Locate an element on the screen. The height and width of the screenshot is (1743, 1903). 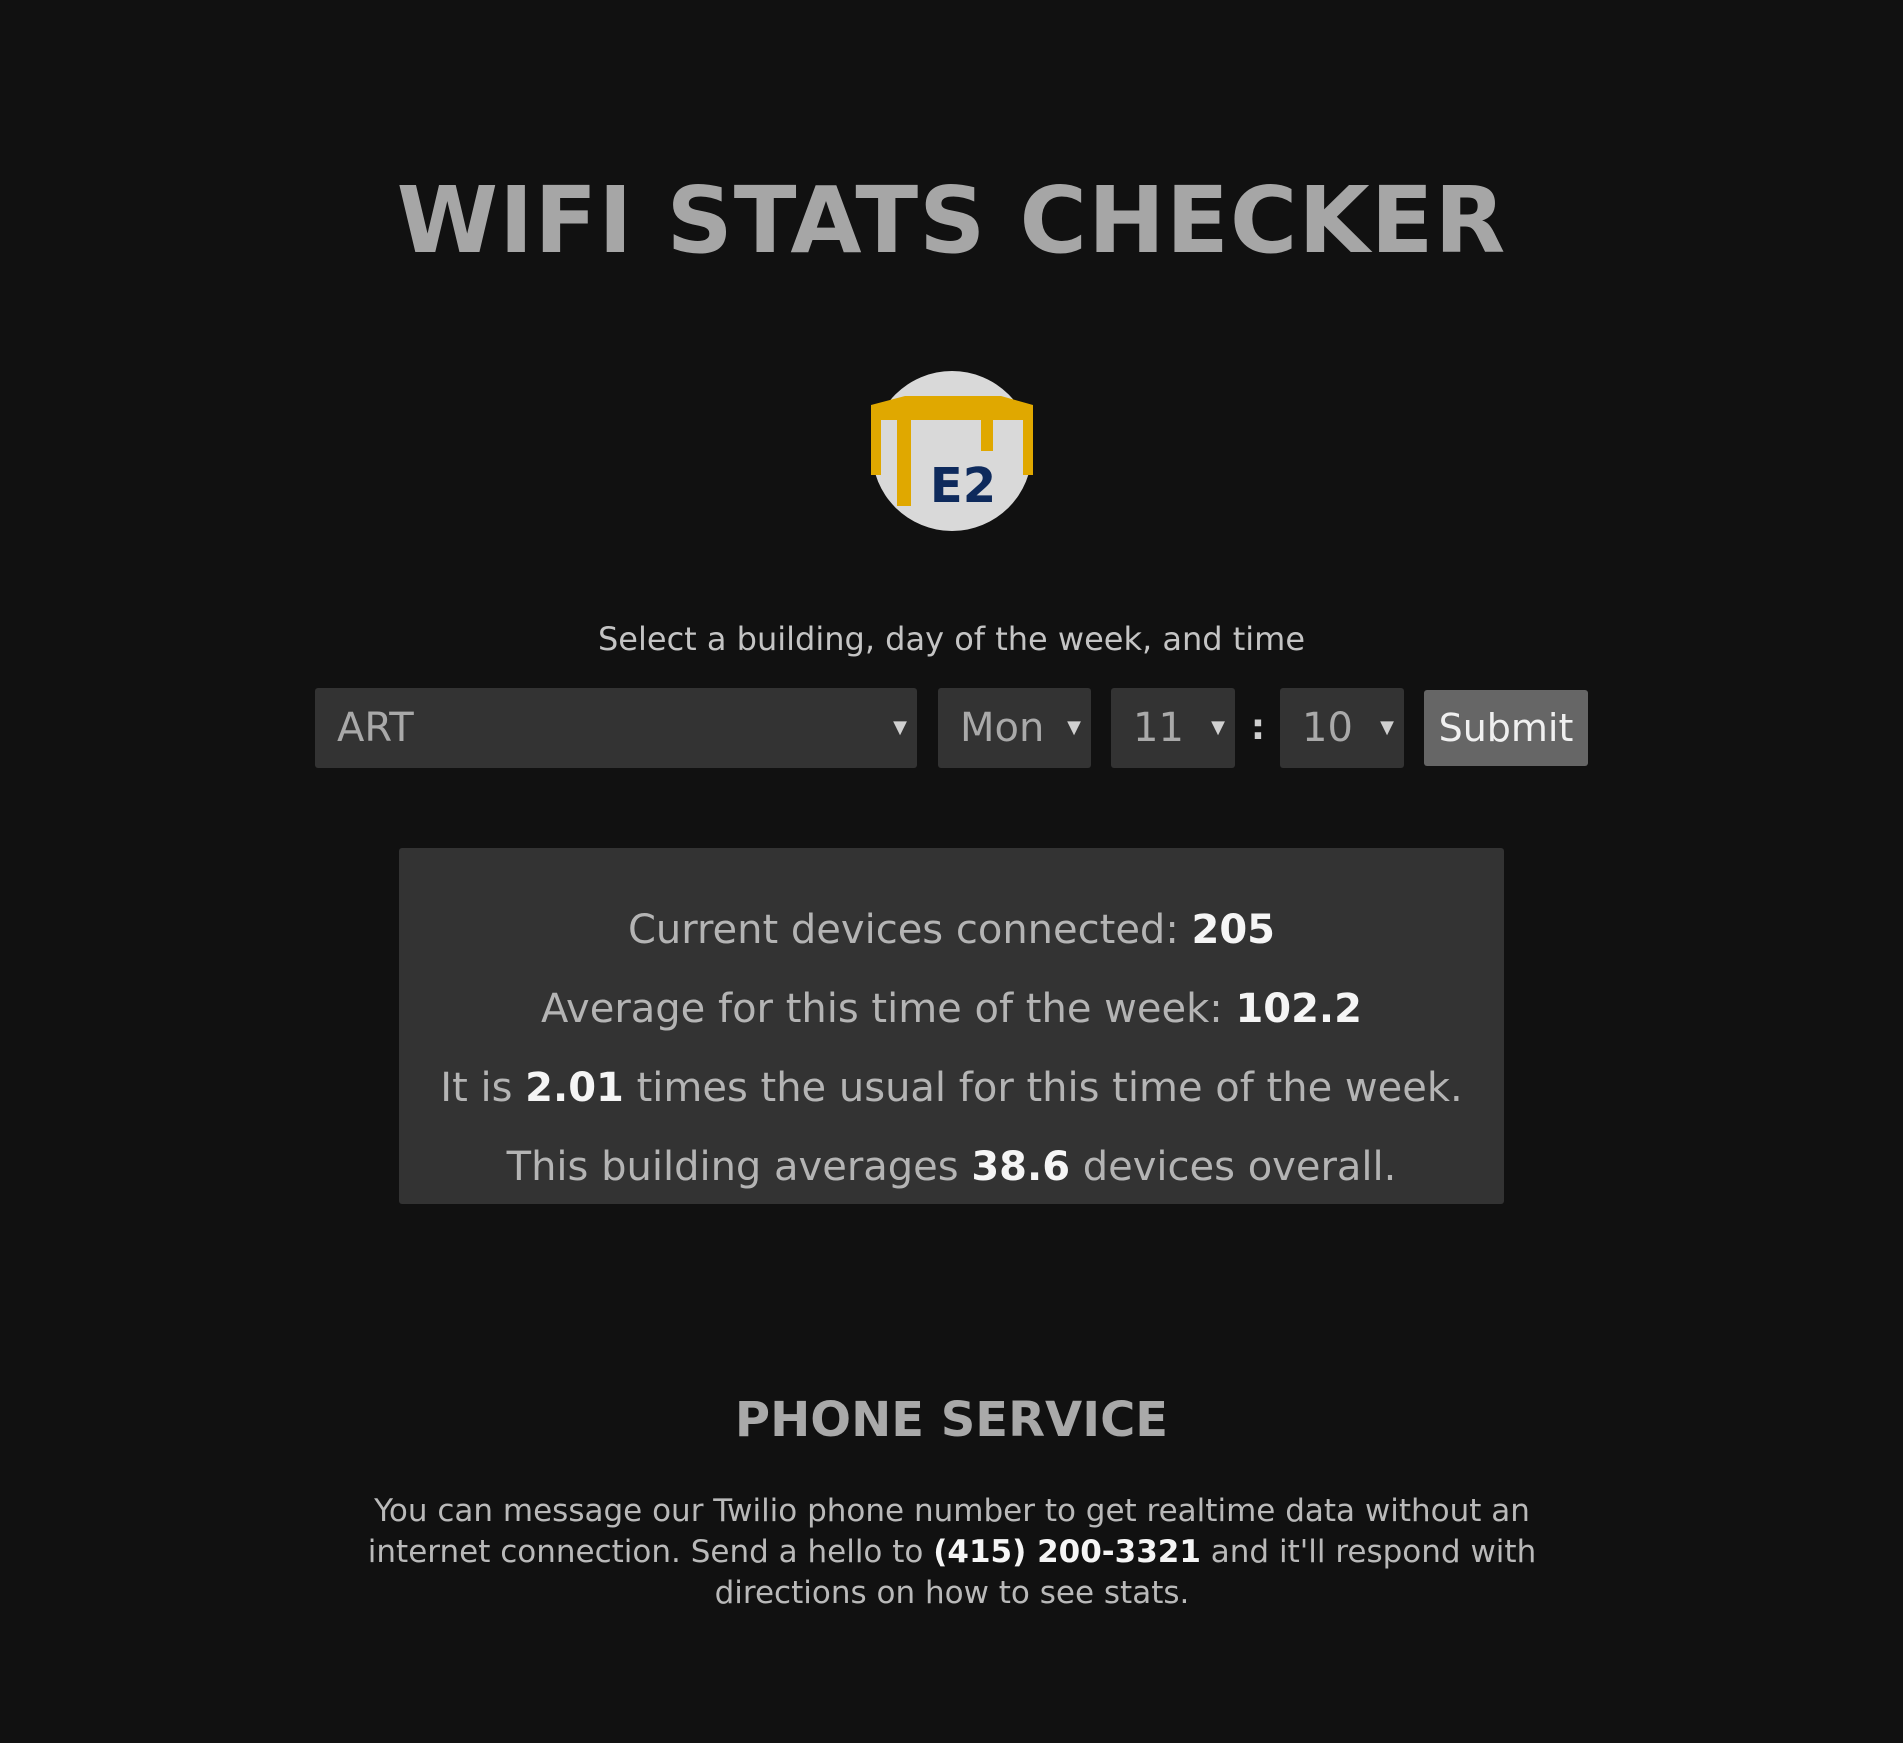
average-time-value: 102.2 is located at coordinates (1298, 1009).